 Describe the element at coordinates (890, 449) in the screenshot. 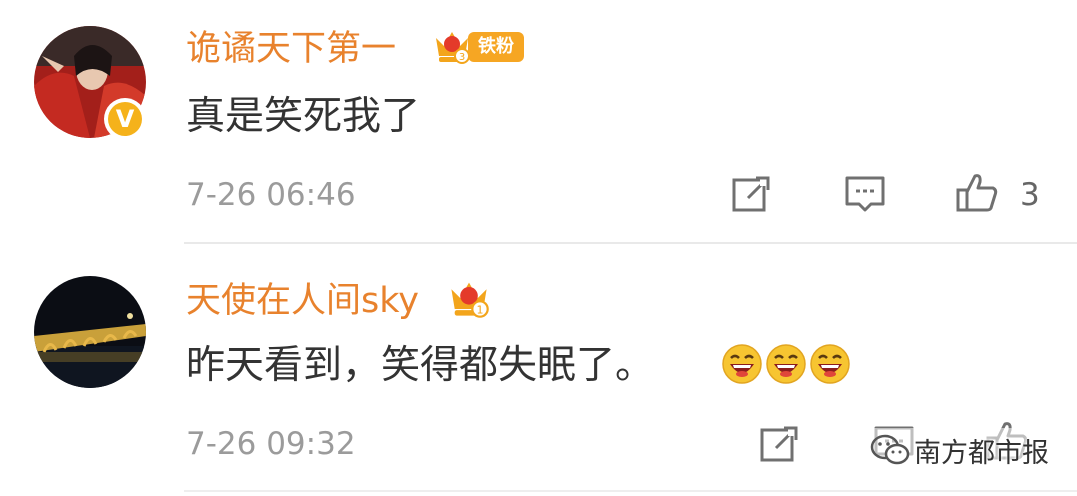

I see `wechat-icon` at that location.